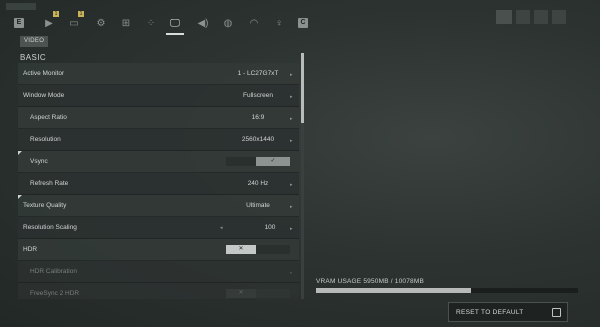  What do you see at coordinates (258, 205) in the screenshot?
I see `setting-value: Ultimate` at bounding box center [258, 205].